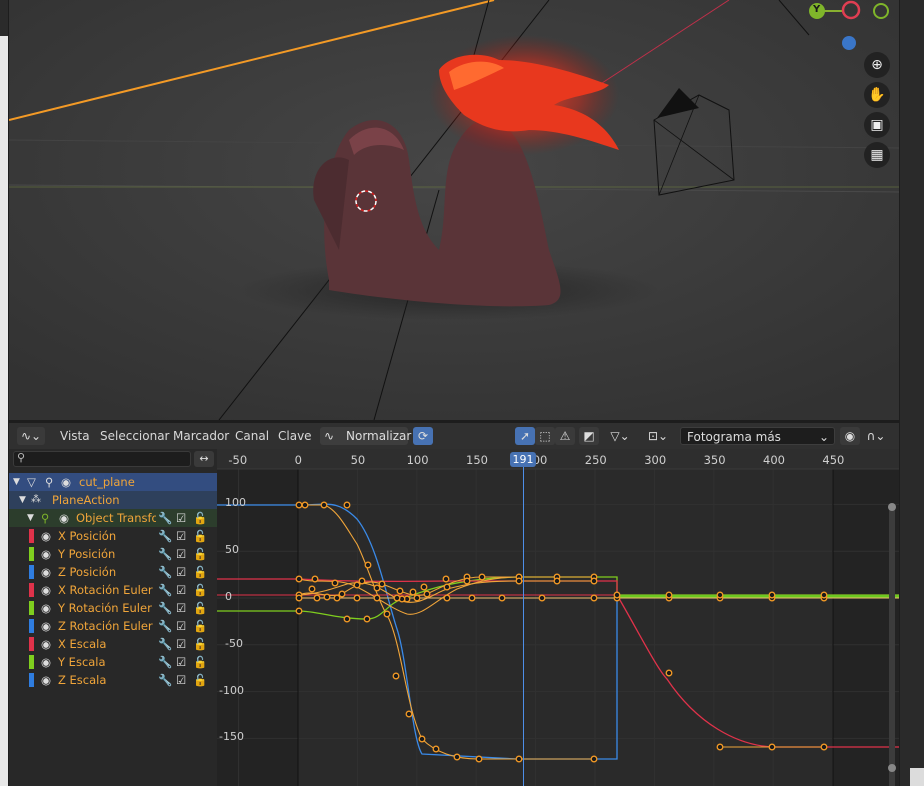  I want to click on vertical-scrollbar, so click(892, 645).